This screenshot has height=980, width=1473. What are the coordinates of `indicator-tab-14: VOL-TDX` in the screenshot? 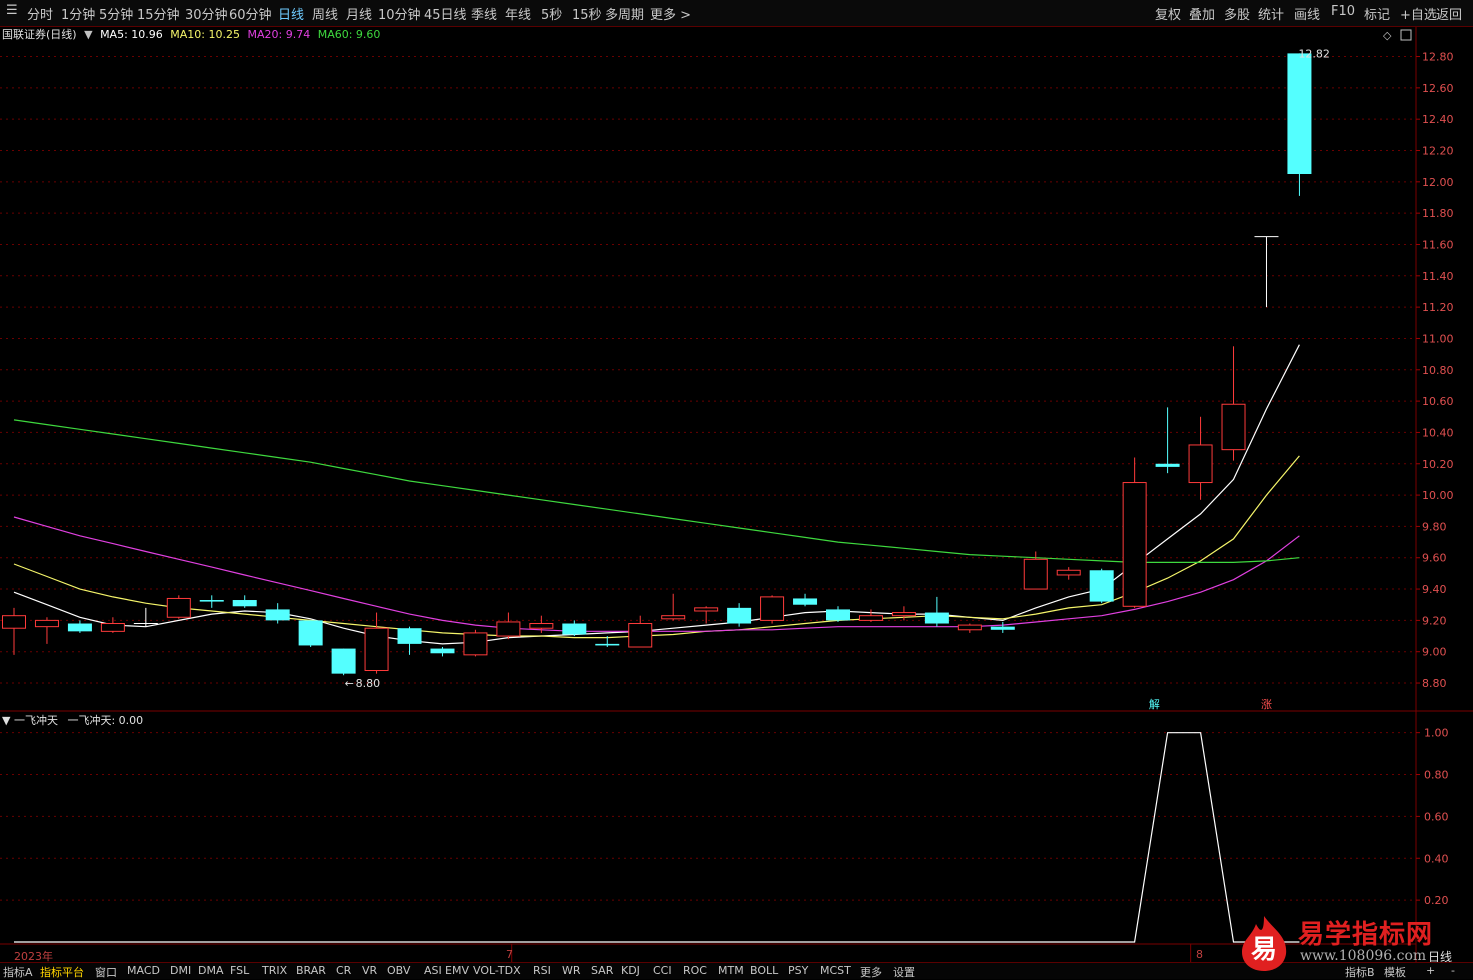 It's located at (497, 970).